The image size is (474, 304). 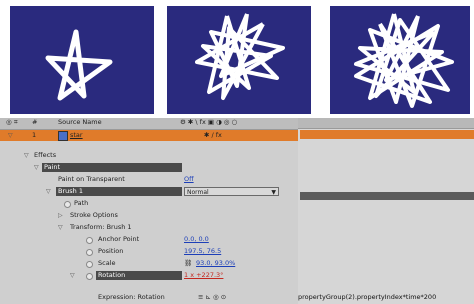 What do you see at coordinates (189, 179) in the screenshot?
I see `paint-on-transparent-value: Off` at bounding box center [189, 179].